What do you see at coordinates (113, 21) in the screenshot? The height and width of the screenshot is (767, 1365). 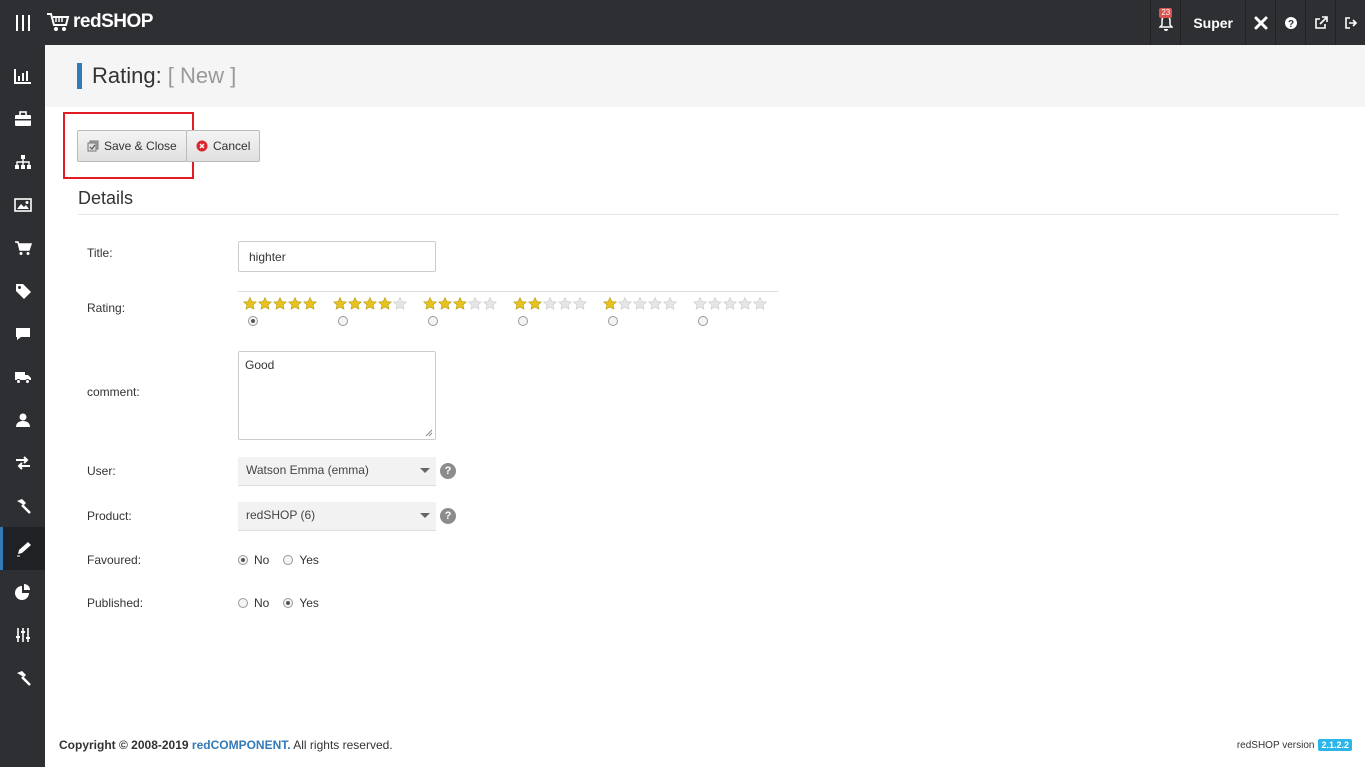 I see `brand-name: redSHOP` at bounding box center [113, 21].